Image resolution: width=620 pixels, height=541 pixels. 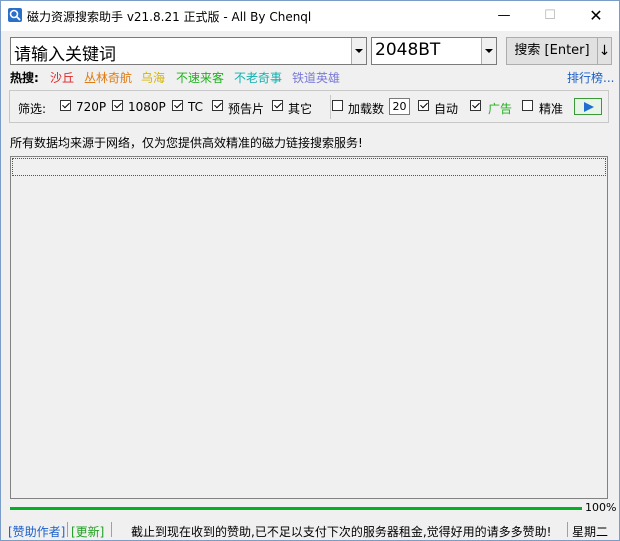 I want to click on keyword-dropdown-button, so click(x=358, y=51).